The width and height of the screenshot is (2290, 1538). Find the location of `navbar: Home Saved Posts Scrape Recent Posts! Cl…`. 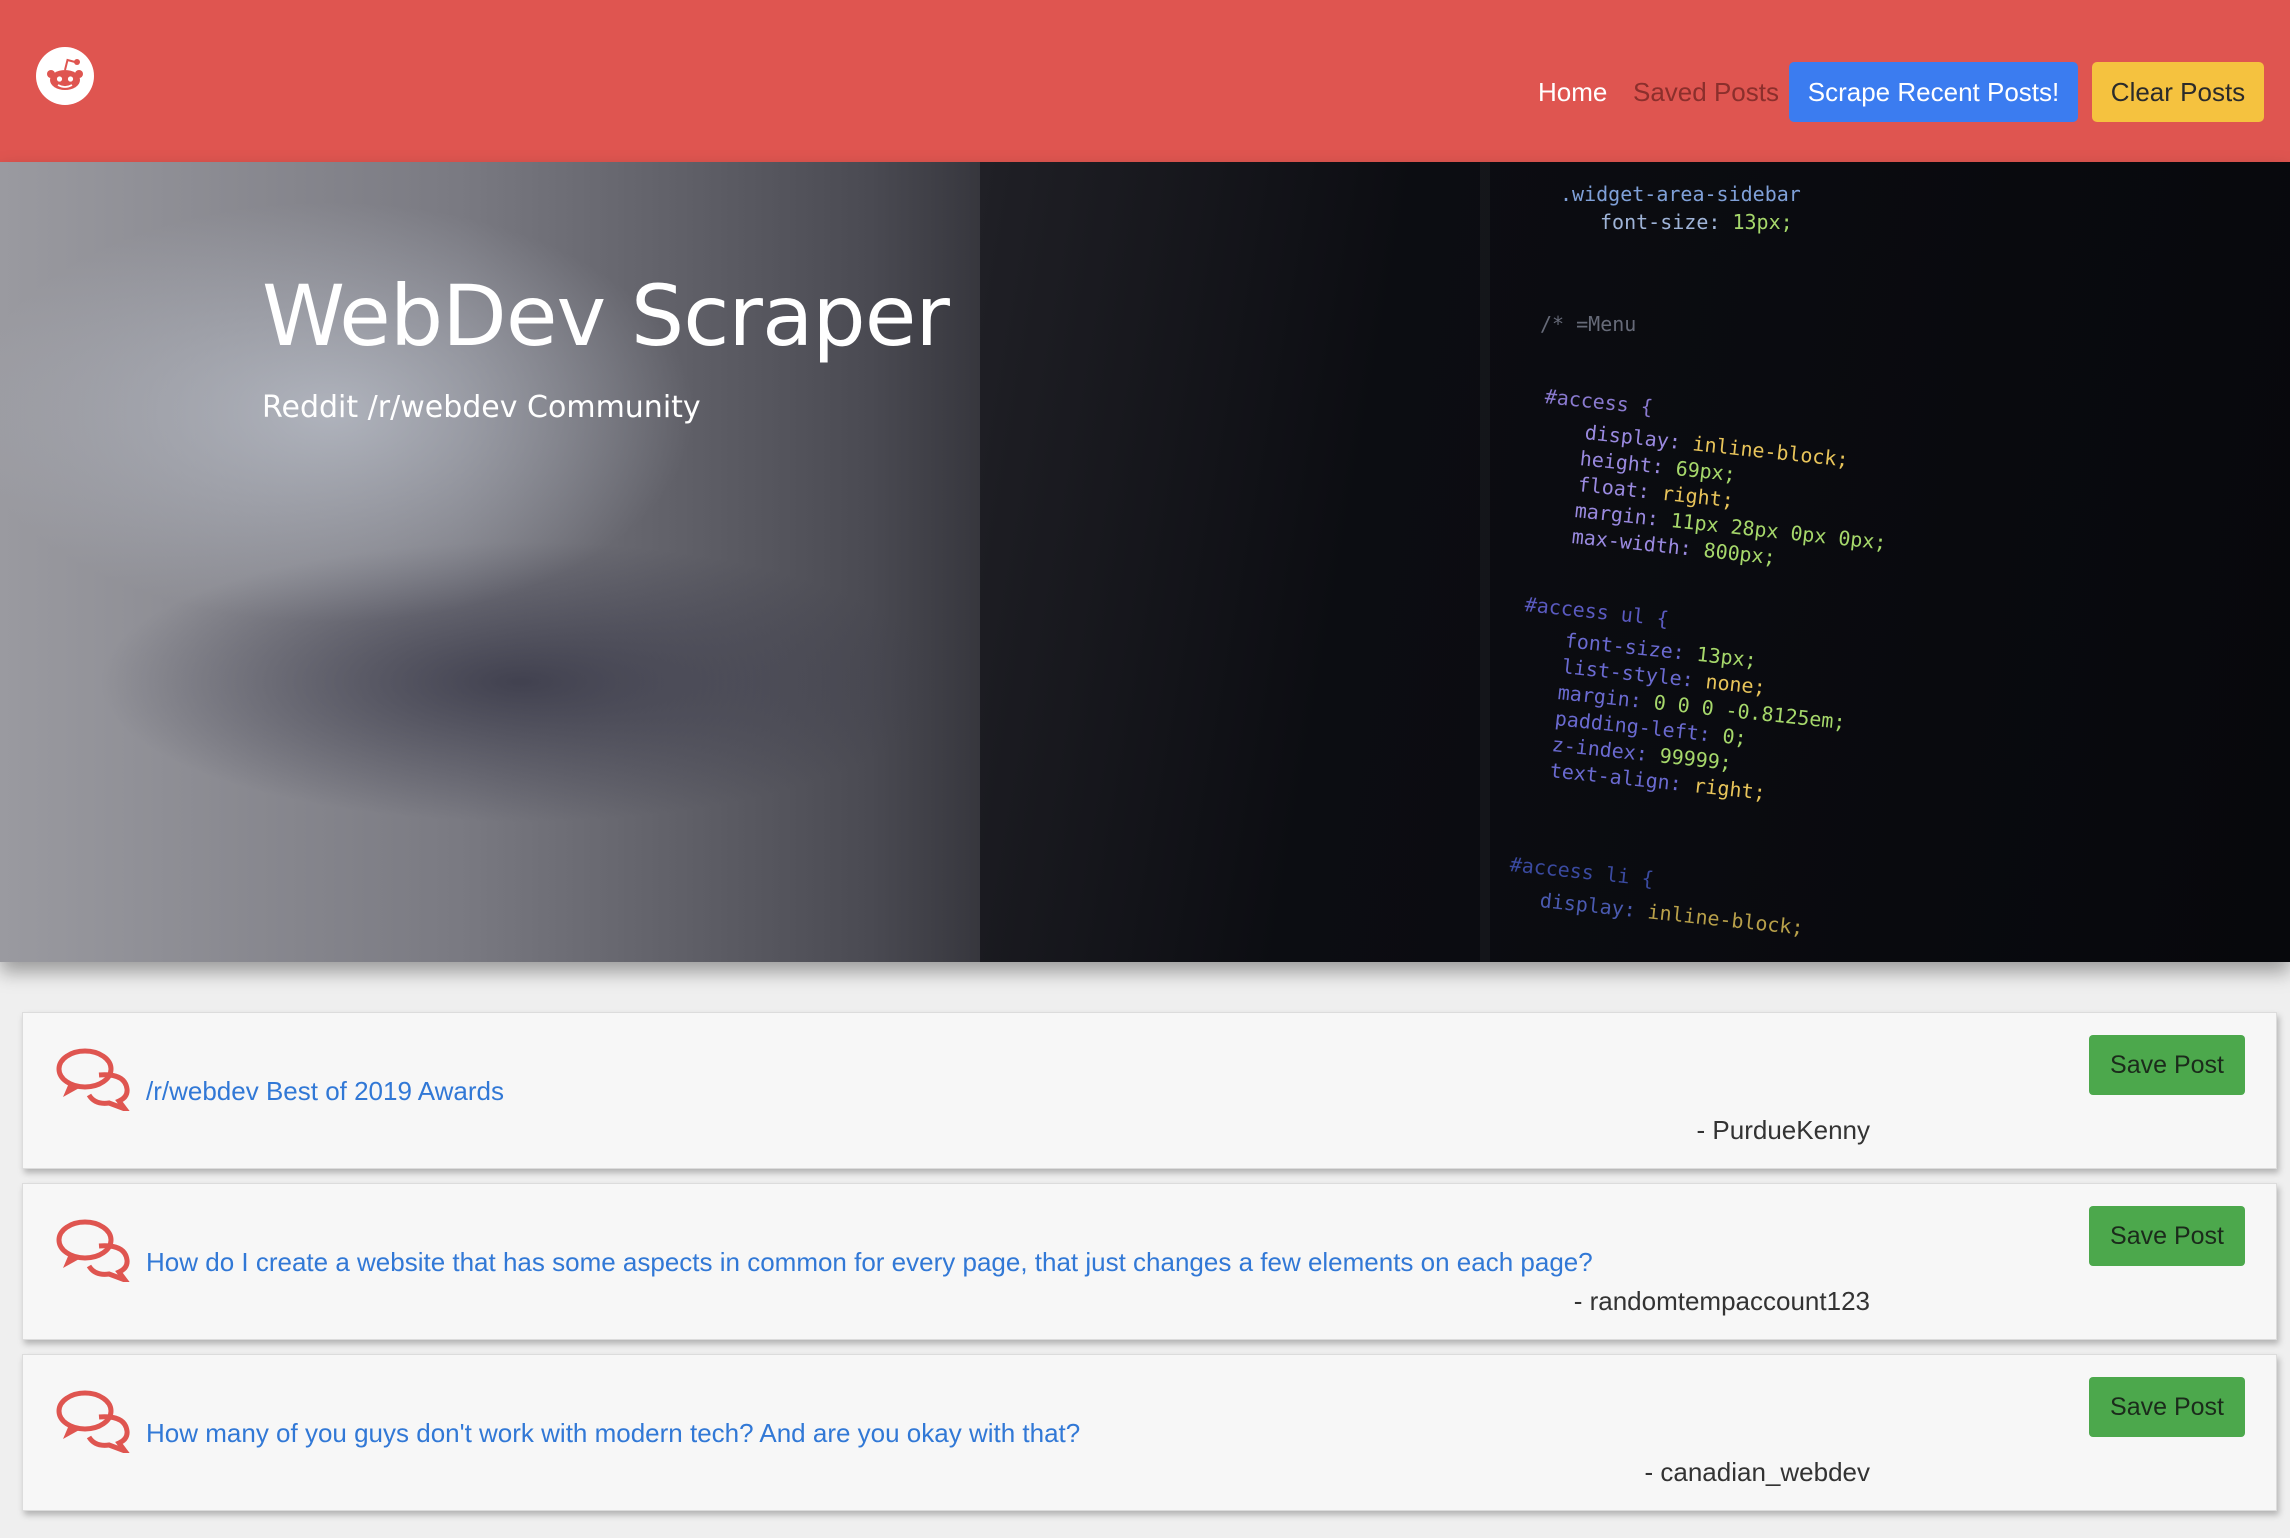

navbar: Home Saved Posts Scrape Recent Posts! Cl… is located at coordinates (1145, 81).